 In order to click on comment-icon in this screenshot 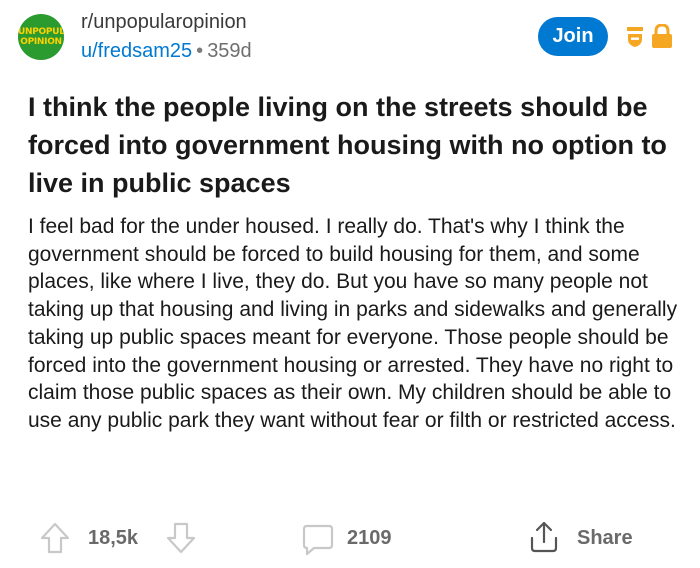, I will do `click(318, 539)`.